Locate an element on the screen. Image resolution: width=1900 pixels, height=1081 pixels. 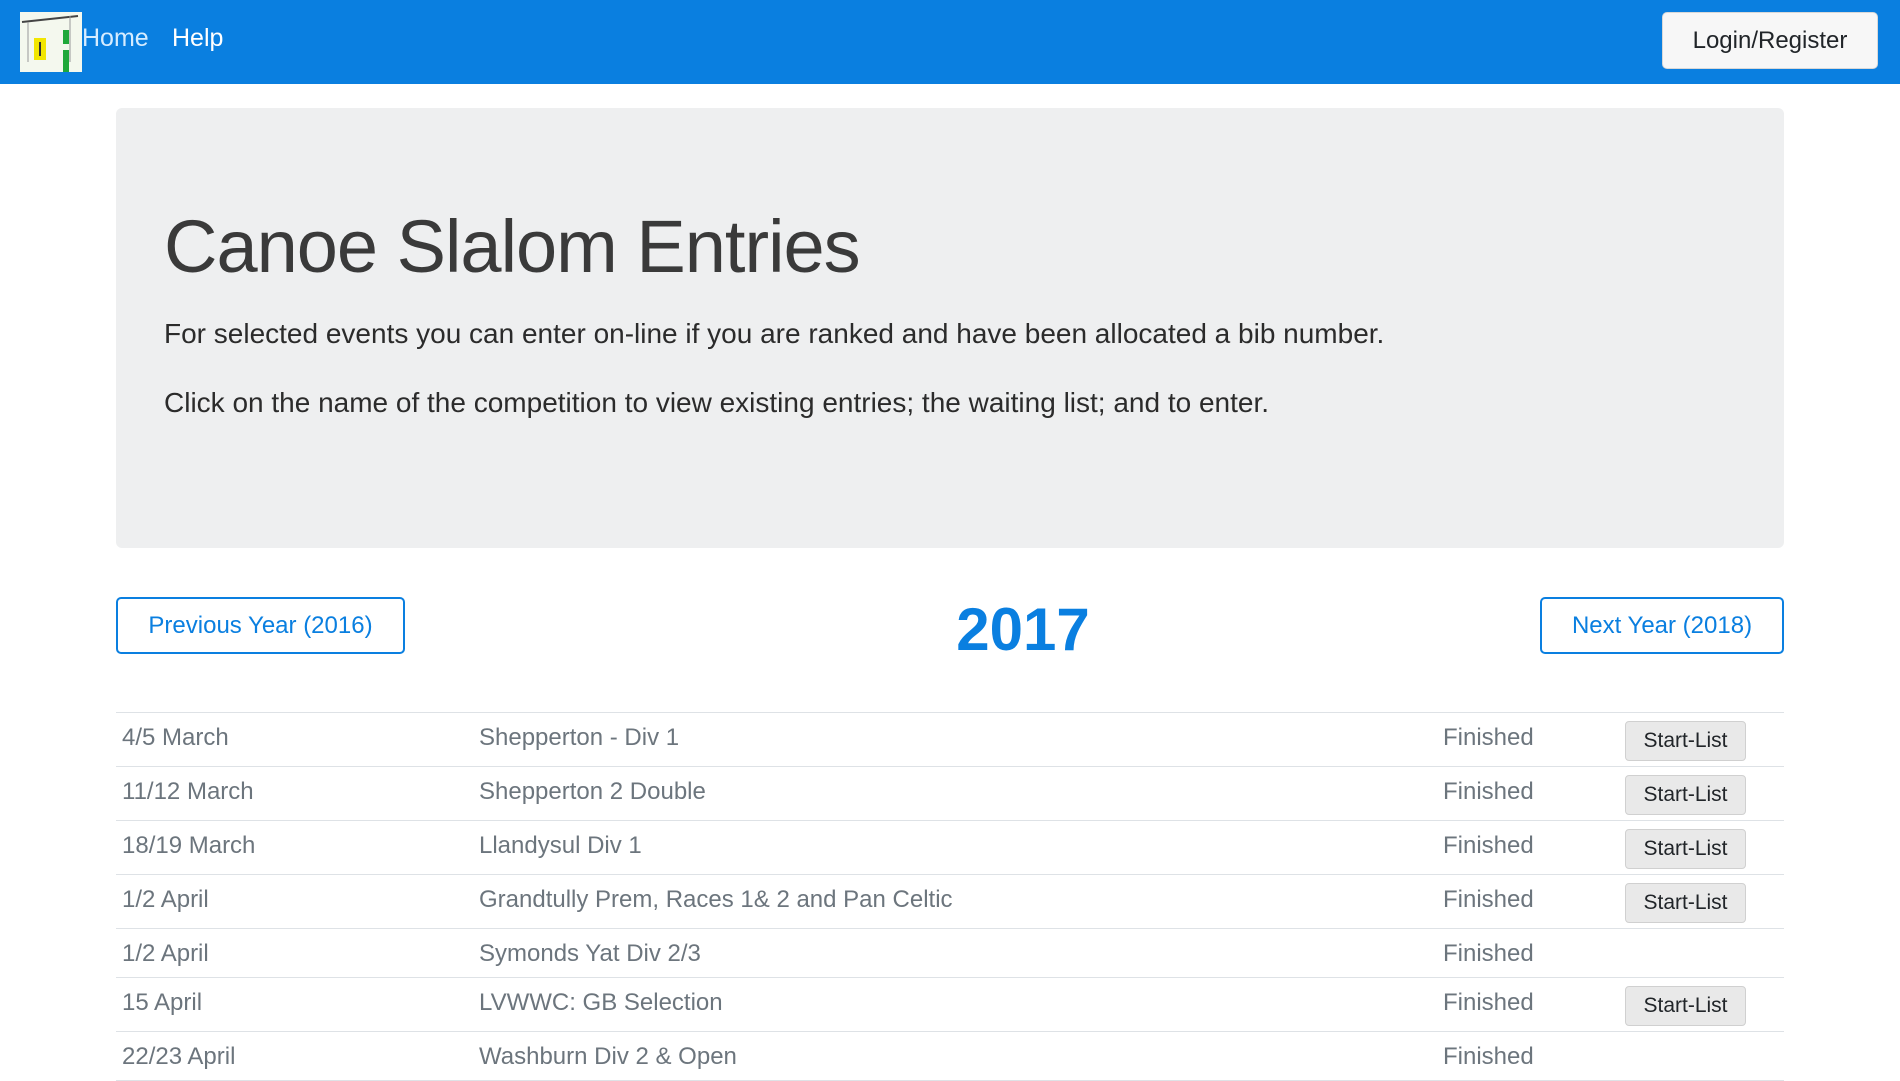
event-name-link: Shepperton - Div 1 is located at coordinates (579, 738).